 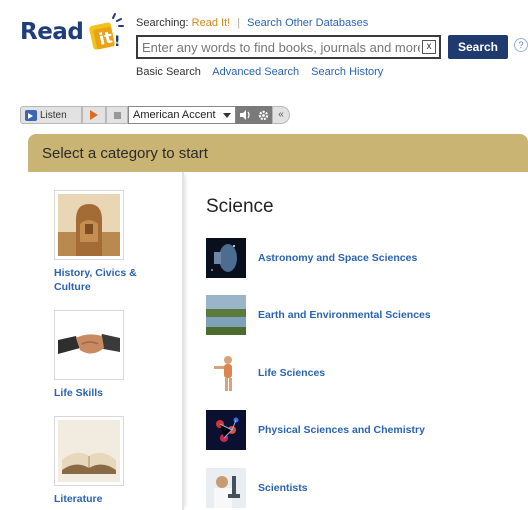 I want to click on accent-select: American Accent, so click(x=182, y=115).